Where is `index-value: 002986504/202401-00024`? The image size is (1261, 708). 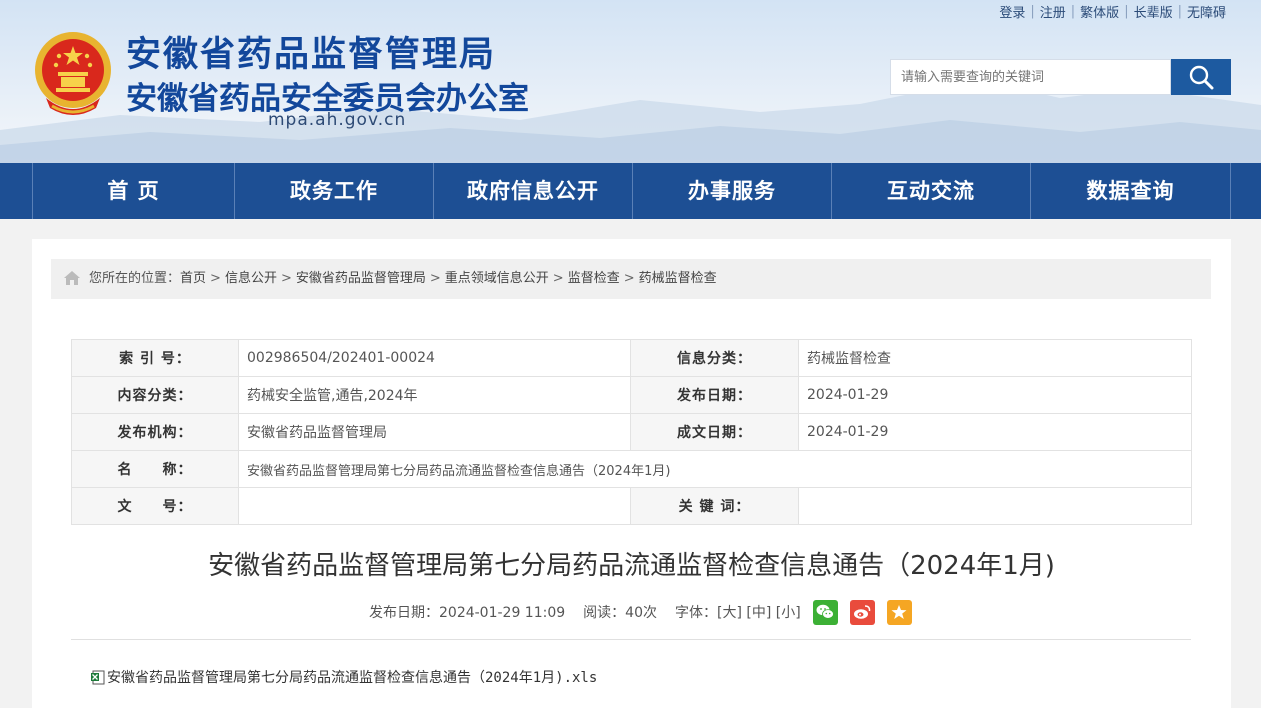
index-value: 002986504/202401-00024 is located at coordinates (434, 358).